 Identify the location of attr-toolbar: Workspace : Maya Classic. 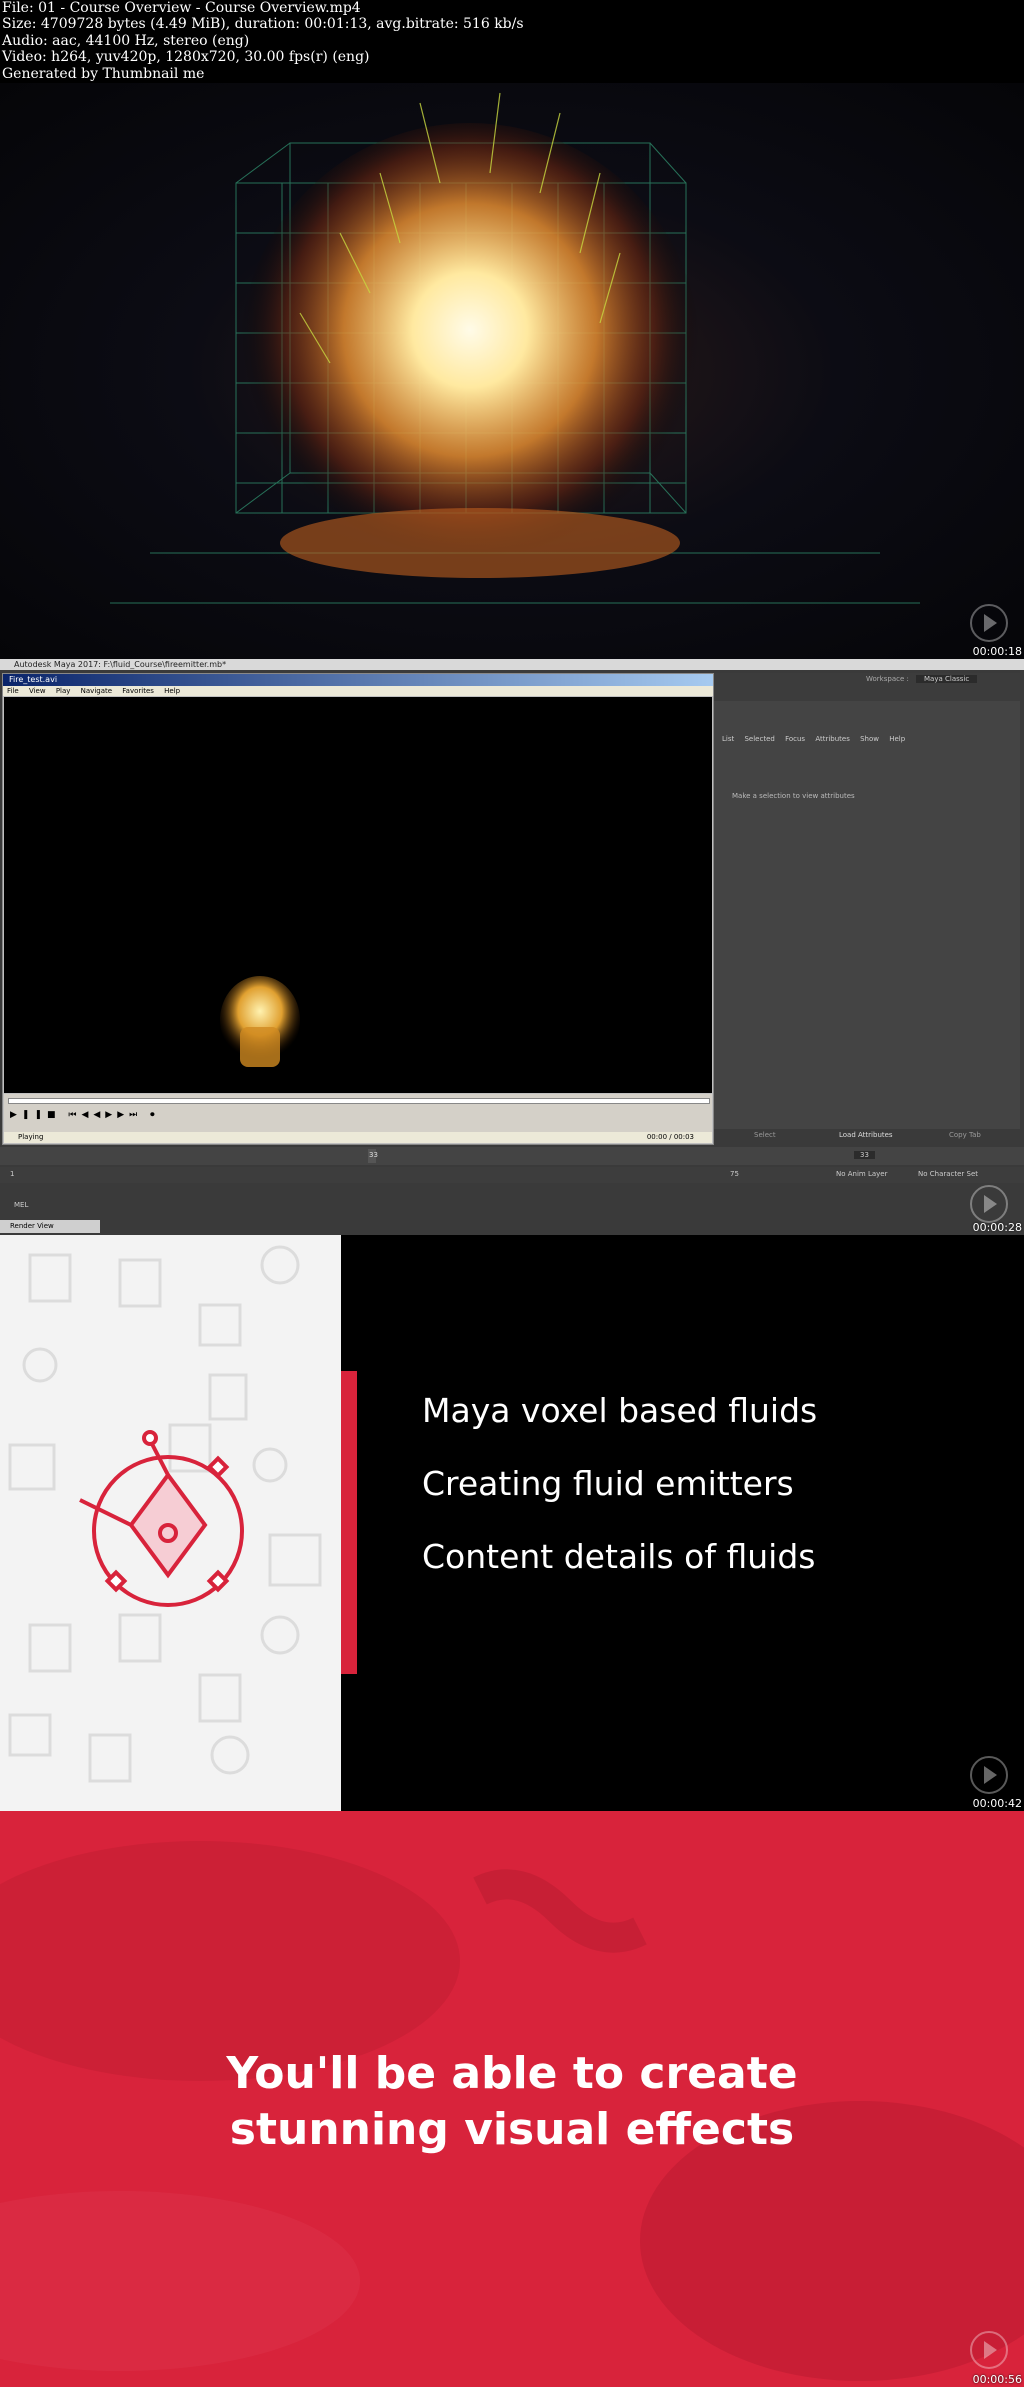
(867, 687).